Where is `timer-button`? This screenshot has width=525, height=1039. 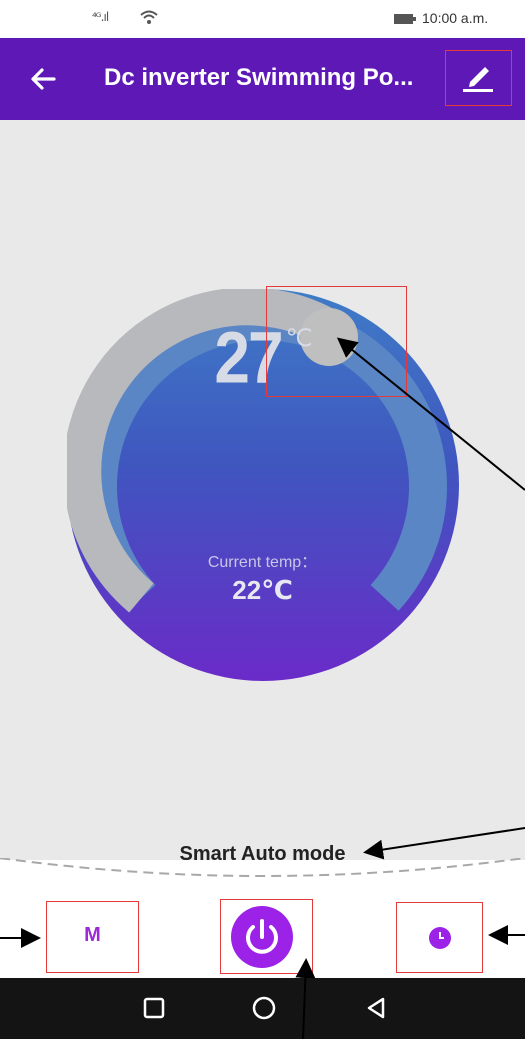 timer-button is located at coordinates (439, 937).